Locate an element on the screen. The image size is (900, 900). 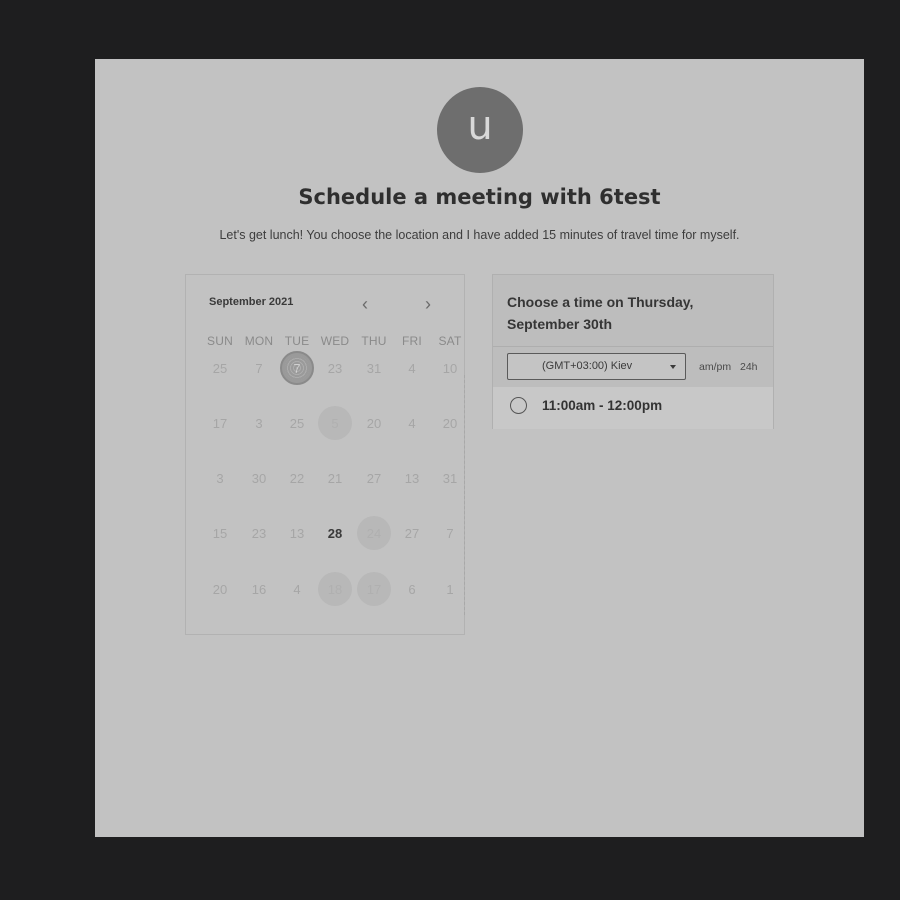
weekday-label: SUN is located at coordinates (220, 341).